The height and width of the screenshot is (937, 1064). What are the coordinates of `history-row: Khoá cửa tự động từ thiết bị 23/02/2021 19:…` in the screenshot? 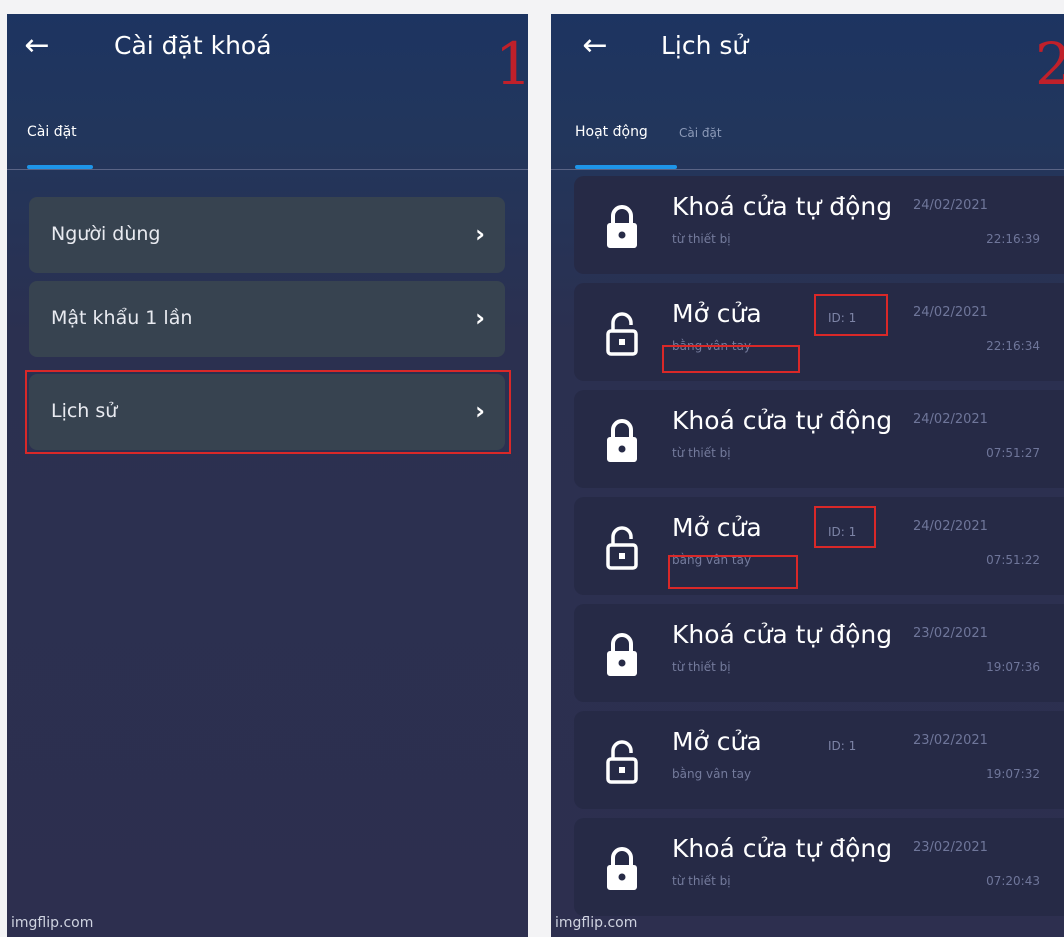 It's located at (819, 653).